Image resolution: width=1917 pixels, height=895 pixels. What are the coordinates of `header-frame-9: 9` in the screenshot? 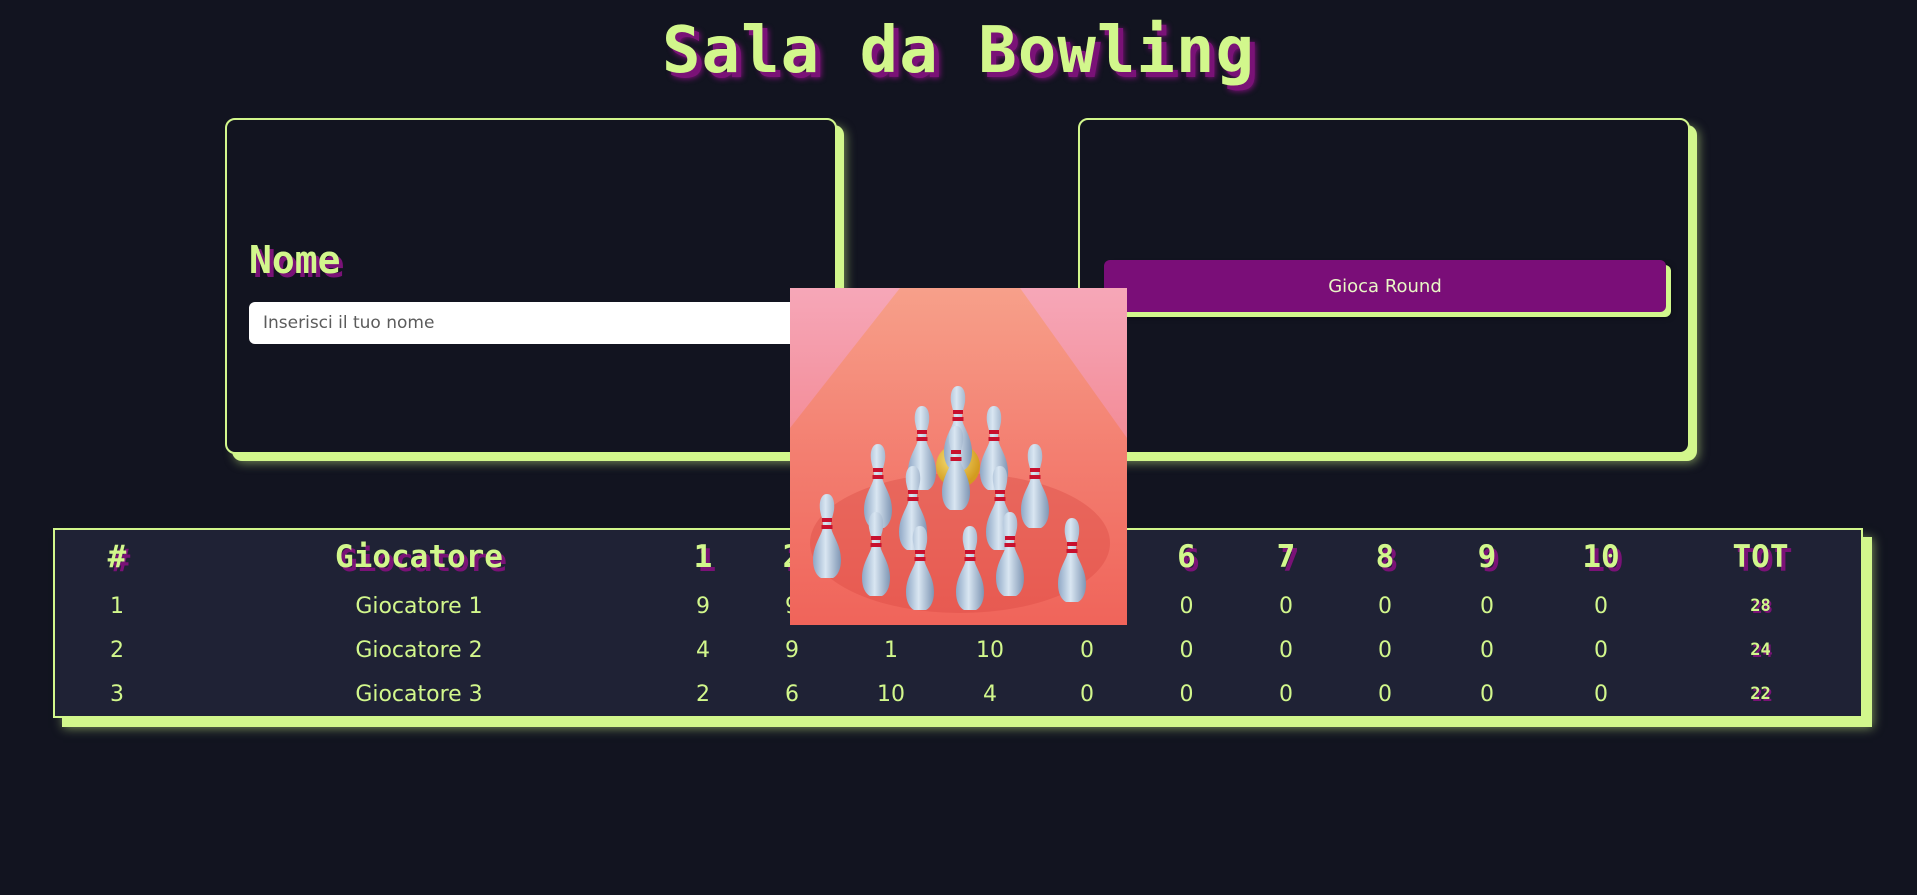 It's located at (1487, 557).